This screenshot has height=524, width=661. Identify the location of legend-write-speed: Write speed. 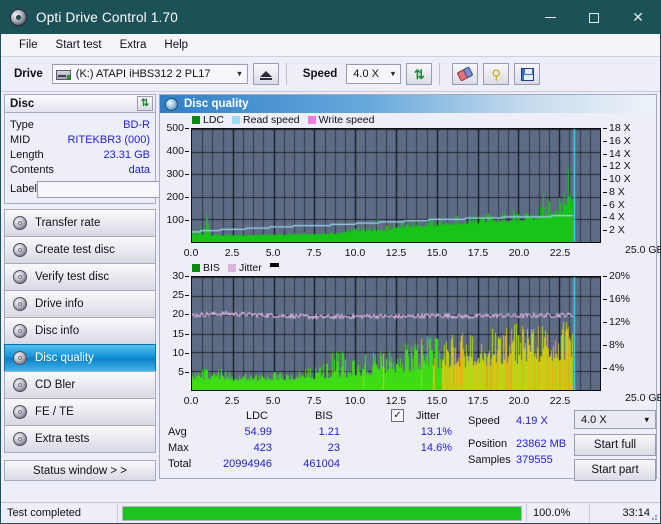
(341, 120).